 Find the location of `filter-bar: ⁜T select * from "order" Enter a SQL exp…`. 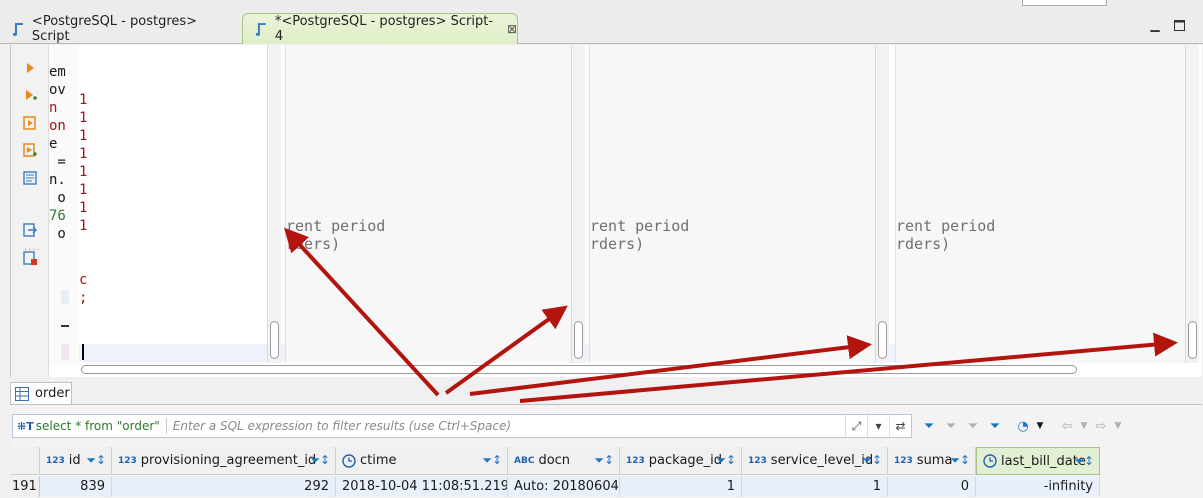

filter-bar: ⁜T select * from "order" Enter a SQL exp… is located at coordinates (462, 426).